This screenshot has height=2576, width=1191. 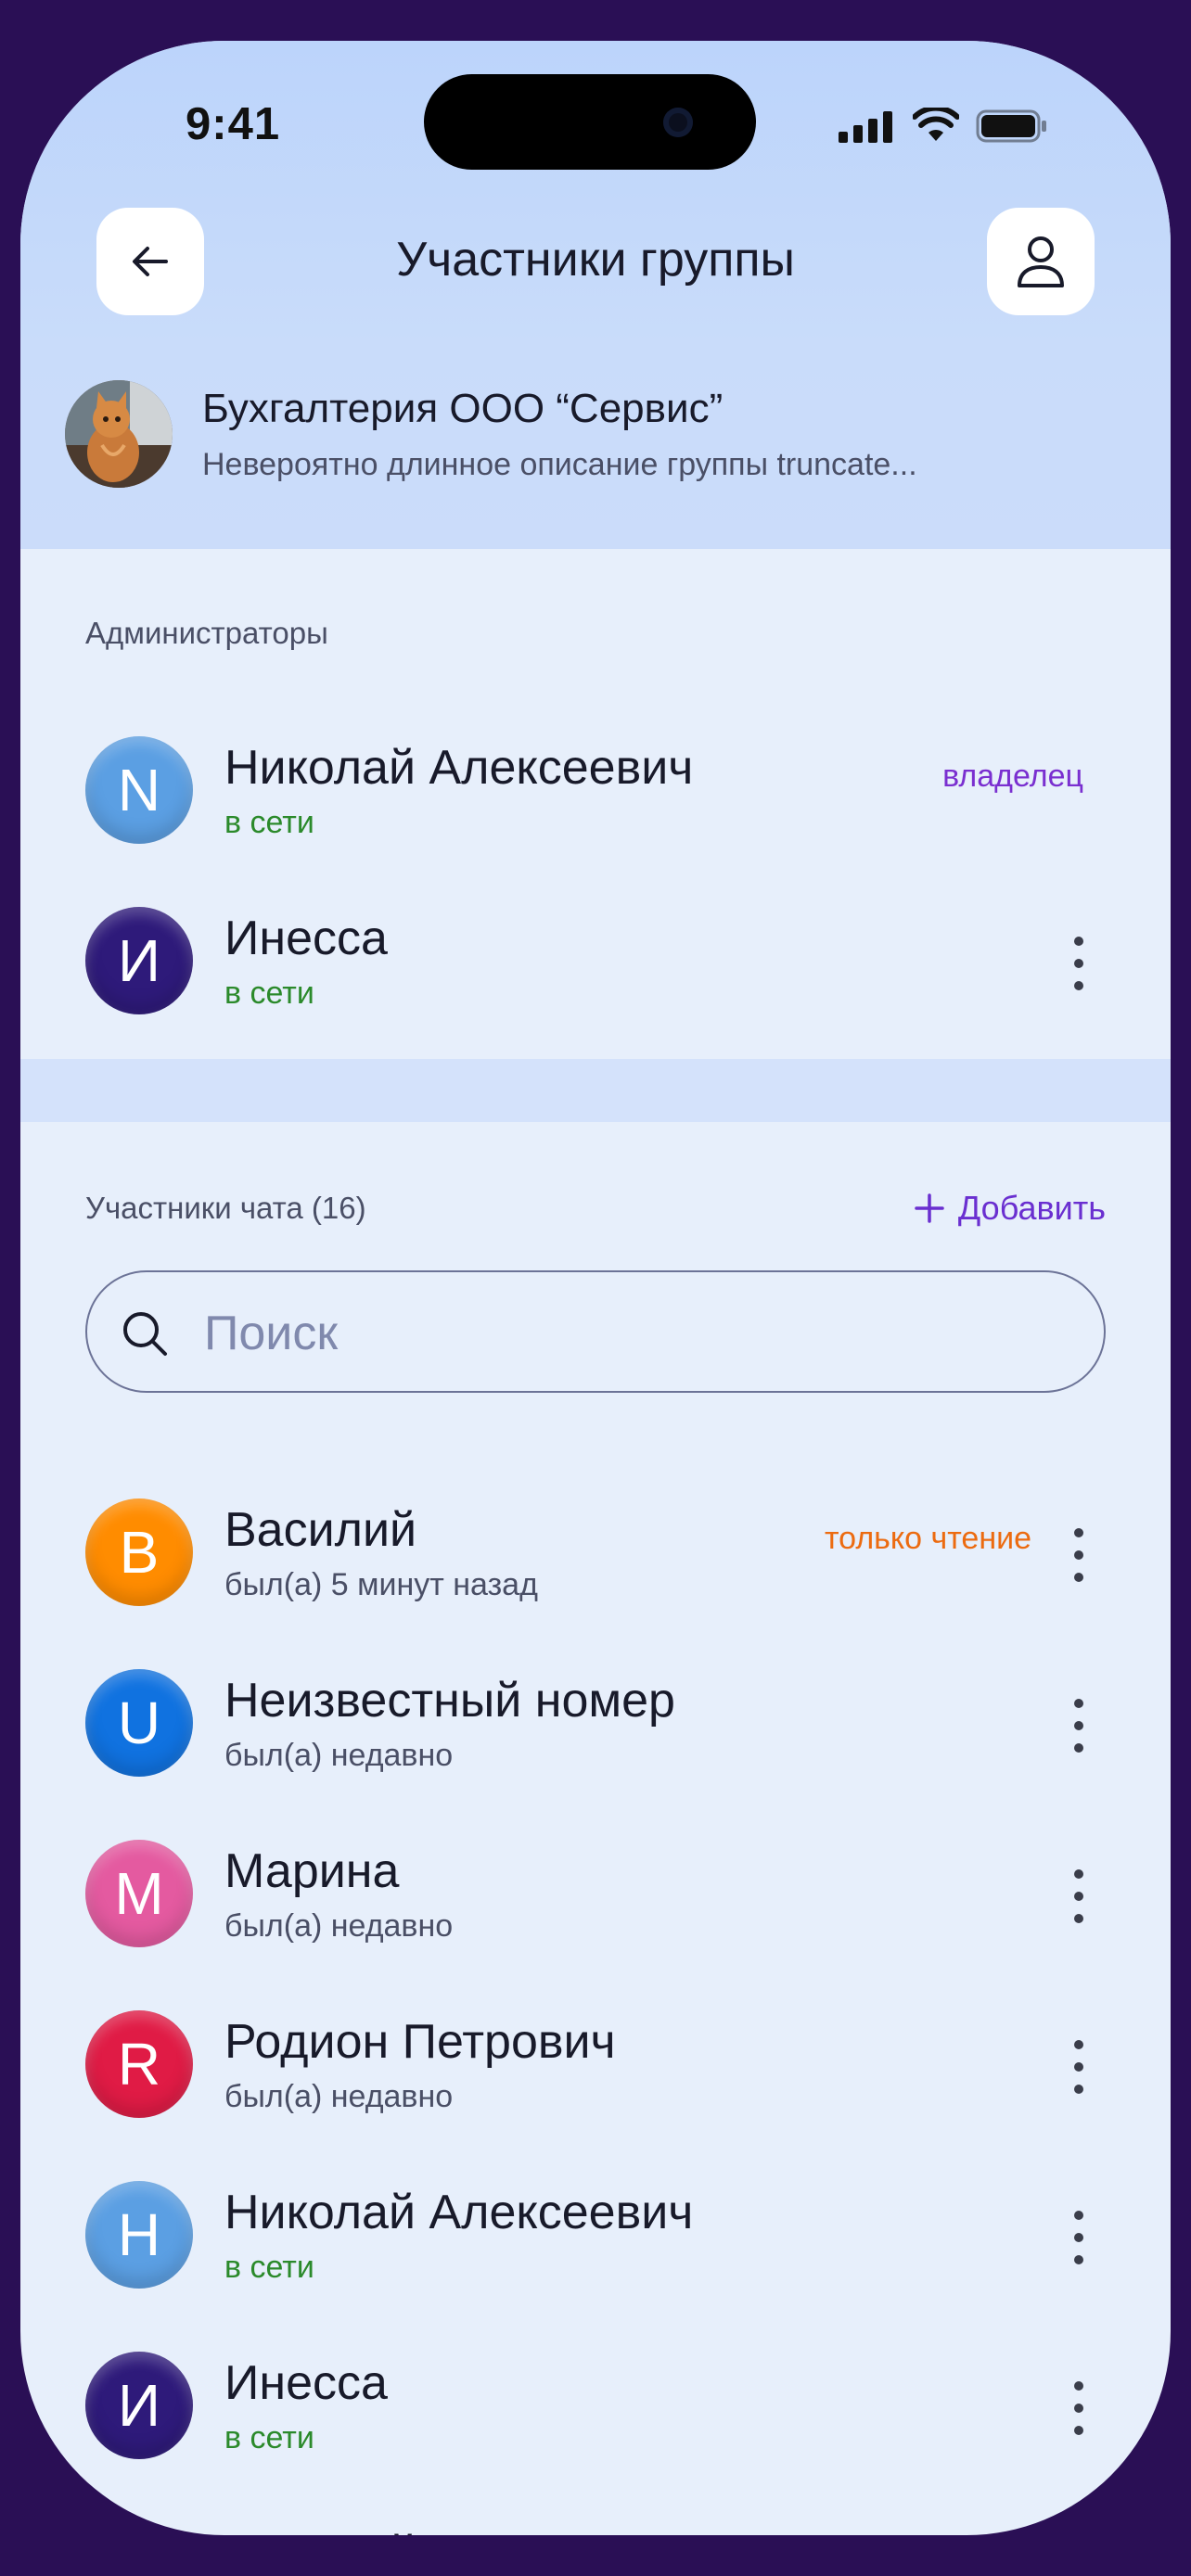 What do you see at coordinates (1032, 1208) in the screenshot?
I see `add-member-label: Добавить` at bounding box center [1032, 1208].